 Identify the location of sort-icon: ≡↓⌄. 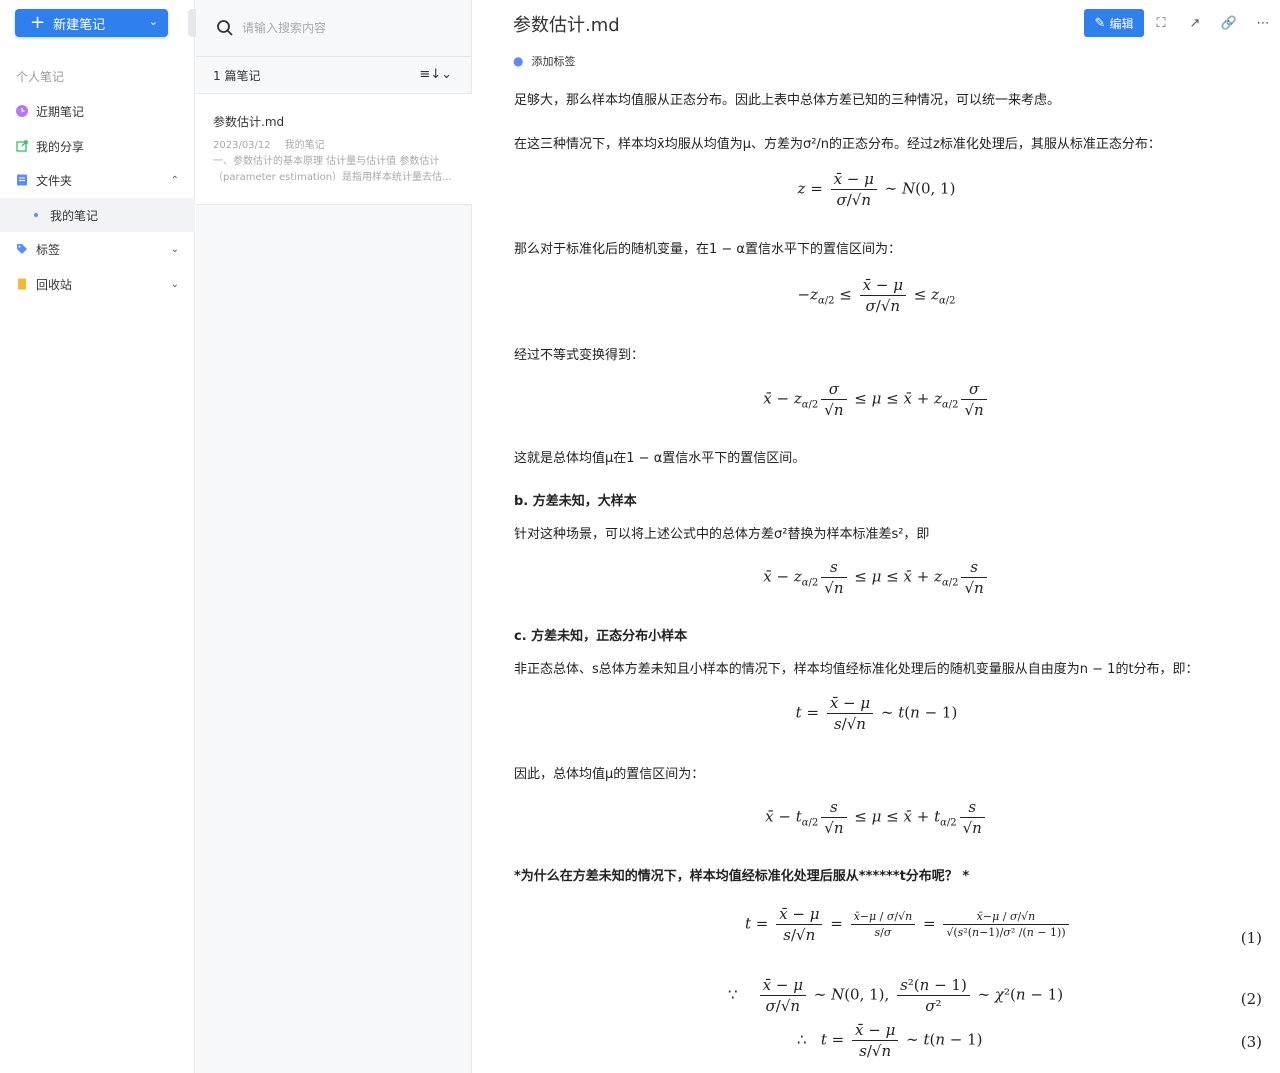
(435, 74).